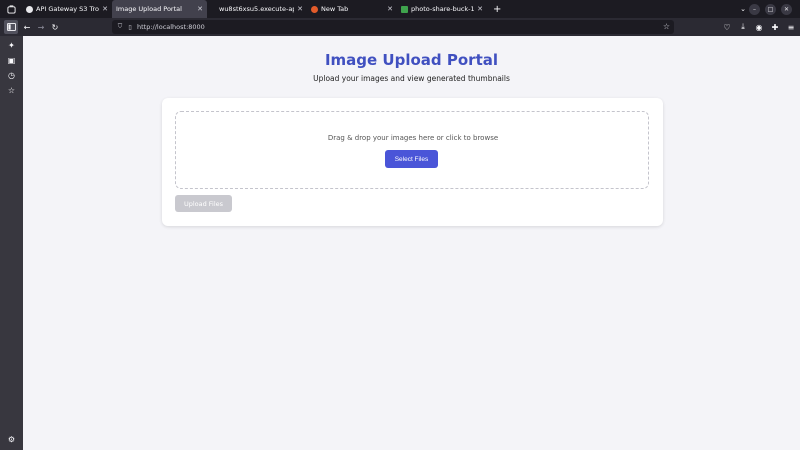  I want to click on browser-sidebar: ✦ ▣ ◷ ☆ ⚙, so click(11, 243).